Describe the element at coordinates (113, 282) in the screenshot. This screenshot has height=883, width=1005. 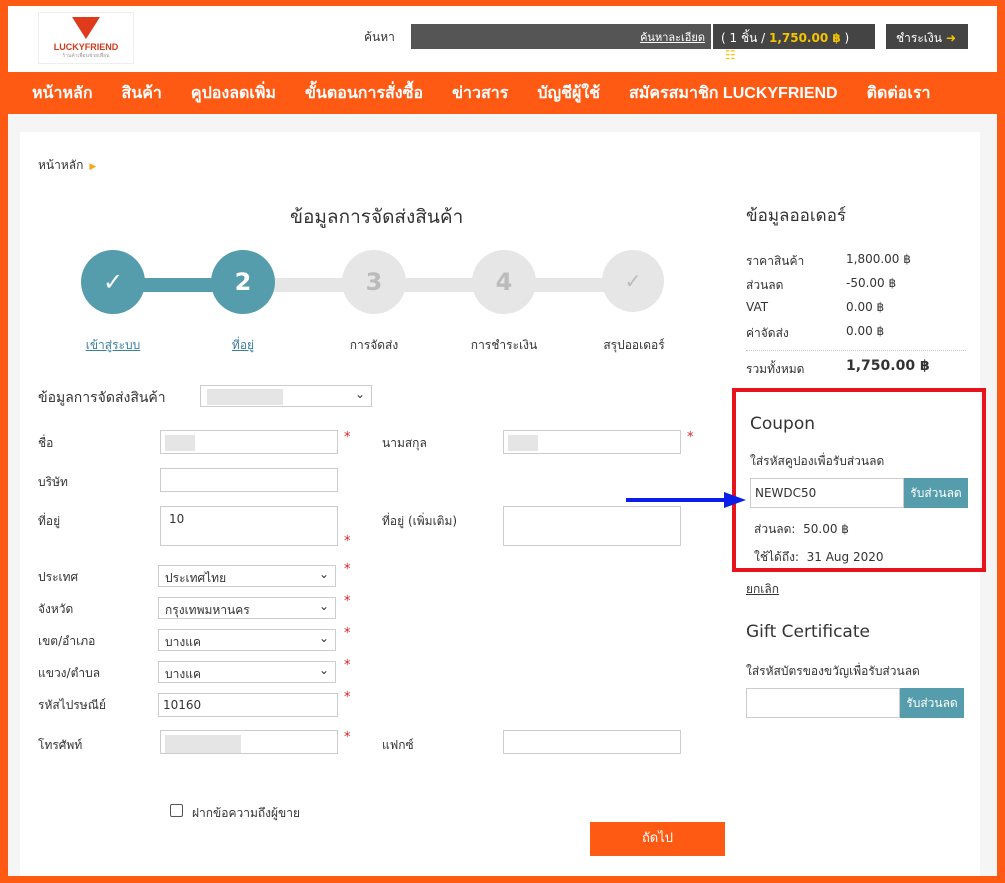
I see `step-1-check-icon: ✓` at that location.